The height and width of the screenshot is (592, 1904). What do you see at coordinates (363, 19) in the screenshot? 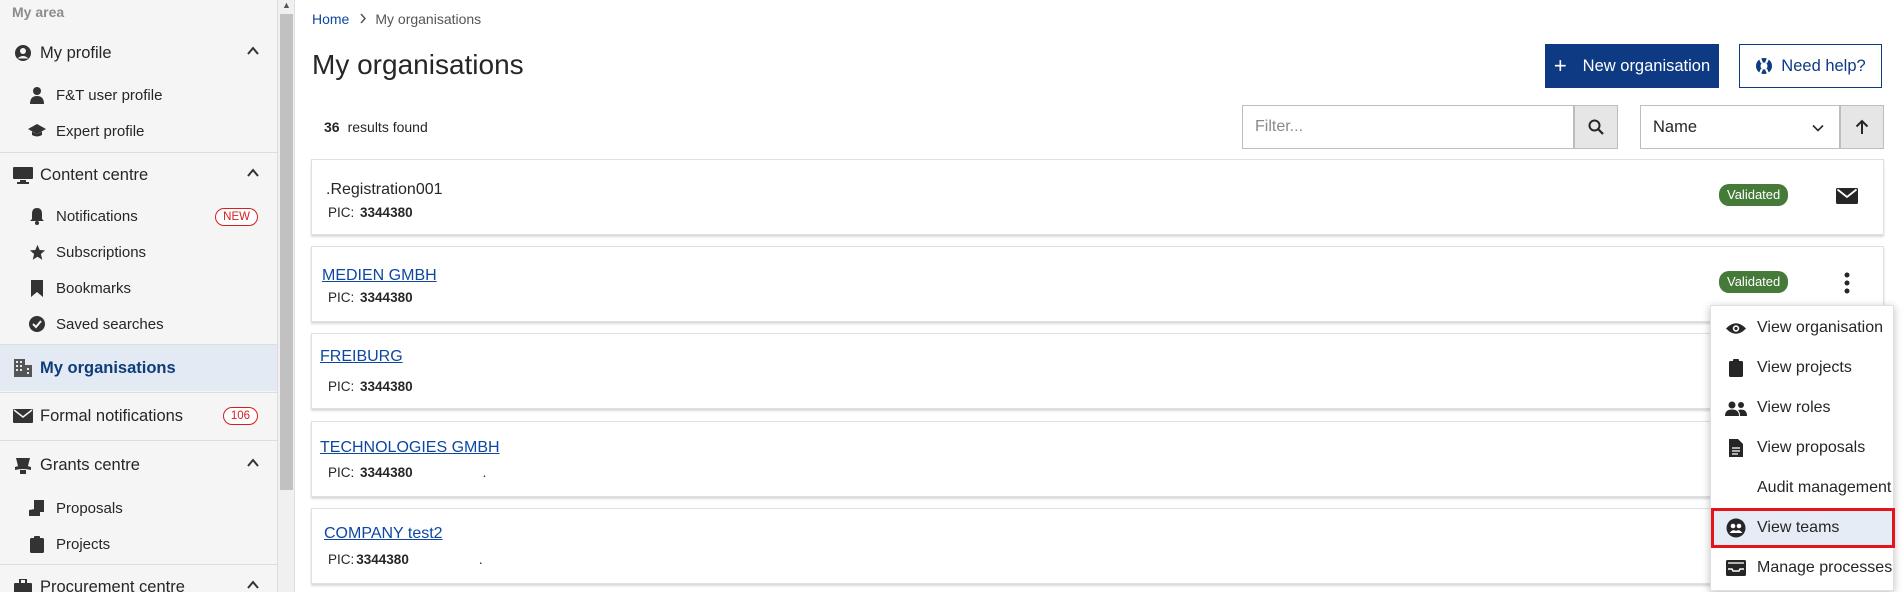
I see `chevron-right-icon` at bounding box center [363, 19].